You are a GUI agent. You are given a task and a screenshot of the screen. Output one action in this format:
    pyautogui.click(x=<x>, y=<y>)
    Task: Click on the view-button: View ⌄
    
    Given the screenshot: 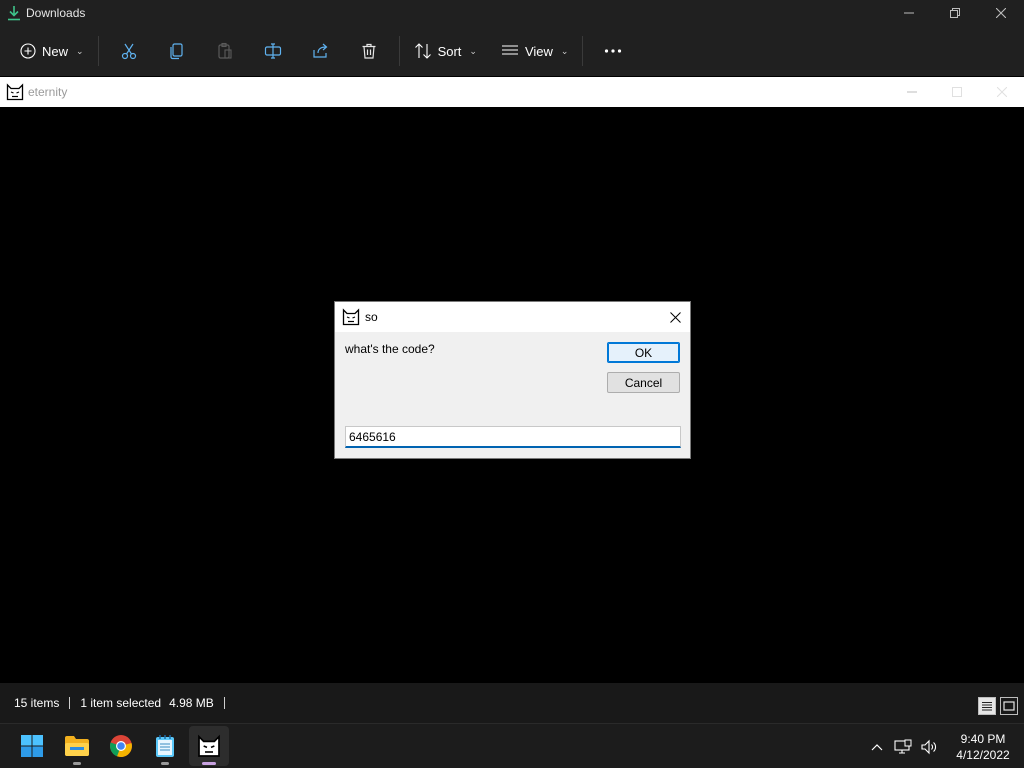 What is the action you would take?
    pyautogui.click(x=535, y=51)
    